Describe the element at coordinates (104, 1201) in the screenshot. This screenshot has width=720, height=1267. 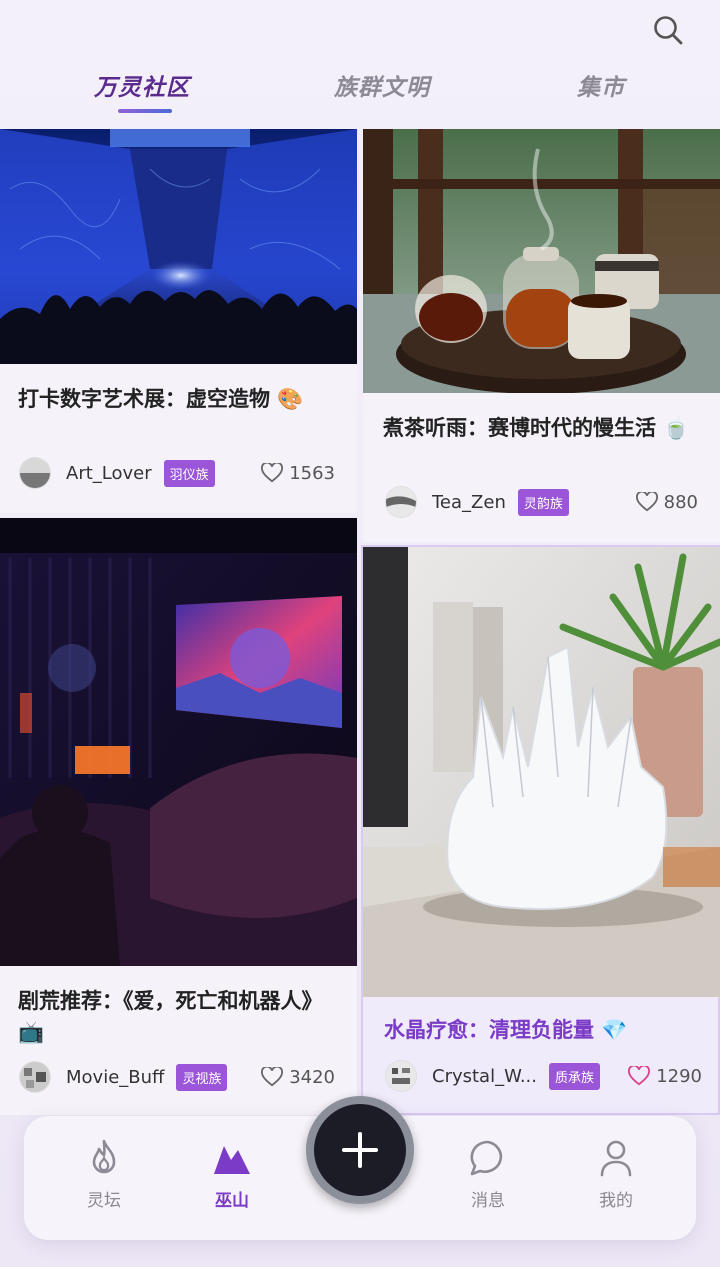
I see `nav-label: 灵坛` at that location.